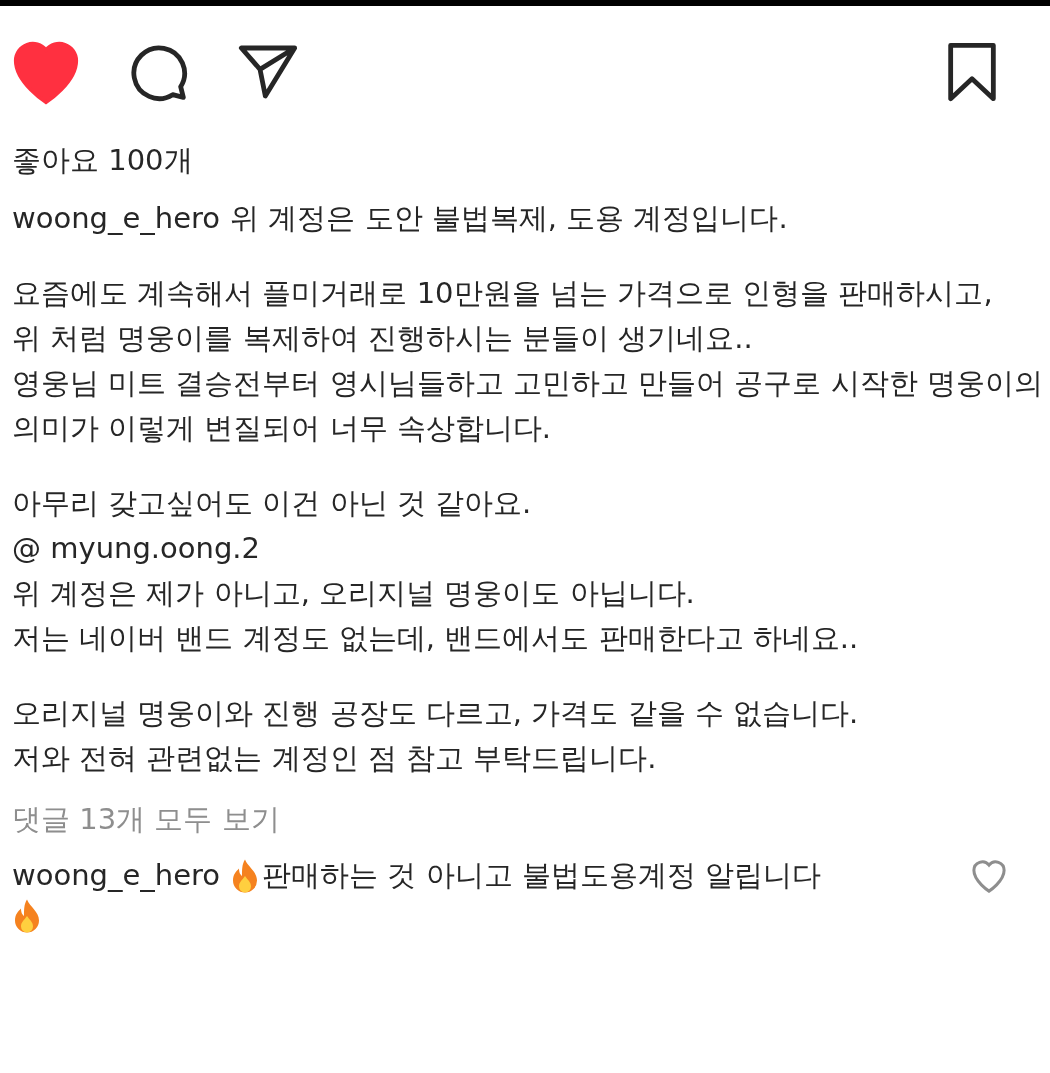 The height and width of the screenshot is (1073, 1050). Describe the element at coordinates (435, 713) in the screenshot. I see `caption-text: 오리지널 명웅이와 진행 공장도 다르고, 가격도 같을 수 없습니다.` at that location.